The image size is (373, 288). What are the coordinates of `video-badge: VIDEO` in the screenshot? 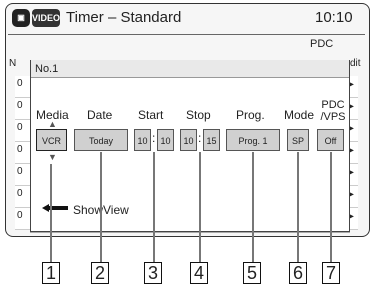 It's located at (46, 18).